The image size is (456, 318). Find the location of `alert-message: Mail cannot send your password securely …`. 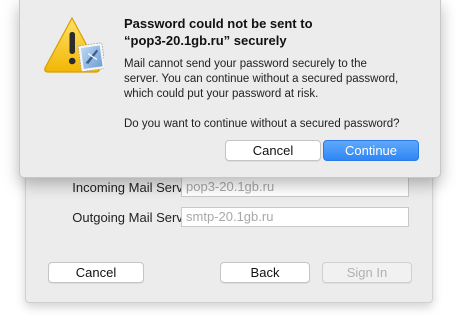

alert-message: Mail cannot send your password securely … is located at coordinates (274, 79).